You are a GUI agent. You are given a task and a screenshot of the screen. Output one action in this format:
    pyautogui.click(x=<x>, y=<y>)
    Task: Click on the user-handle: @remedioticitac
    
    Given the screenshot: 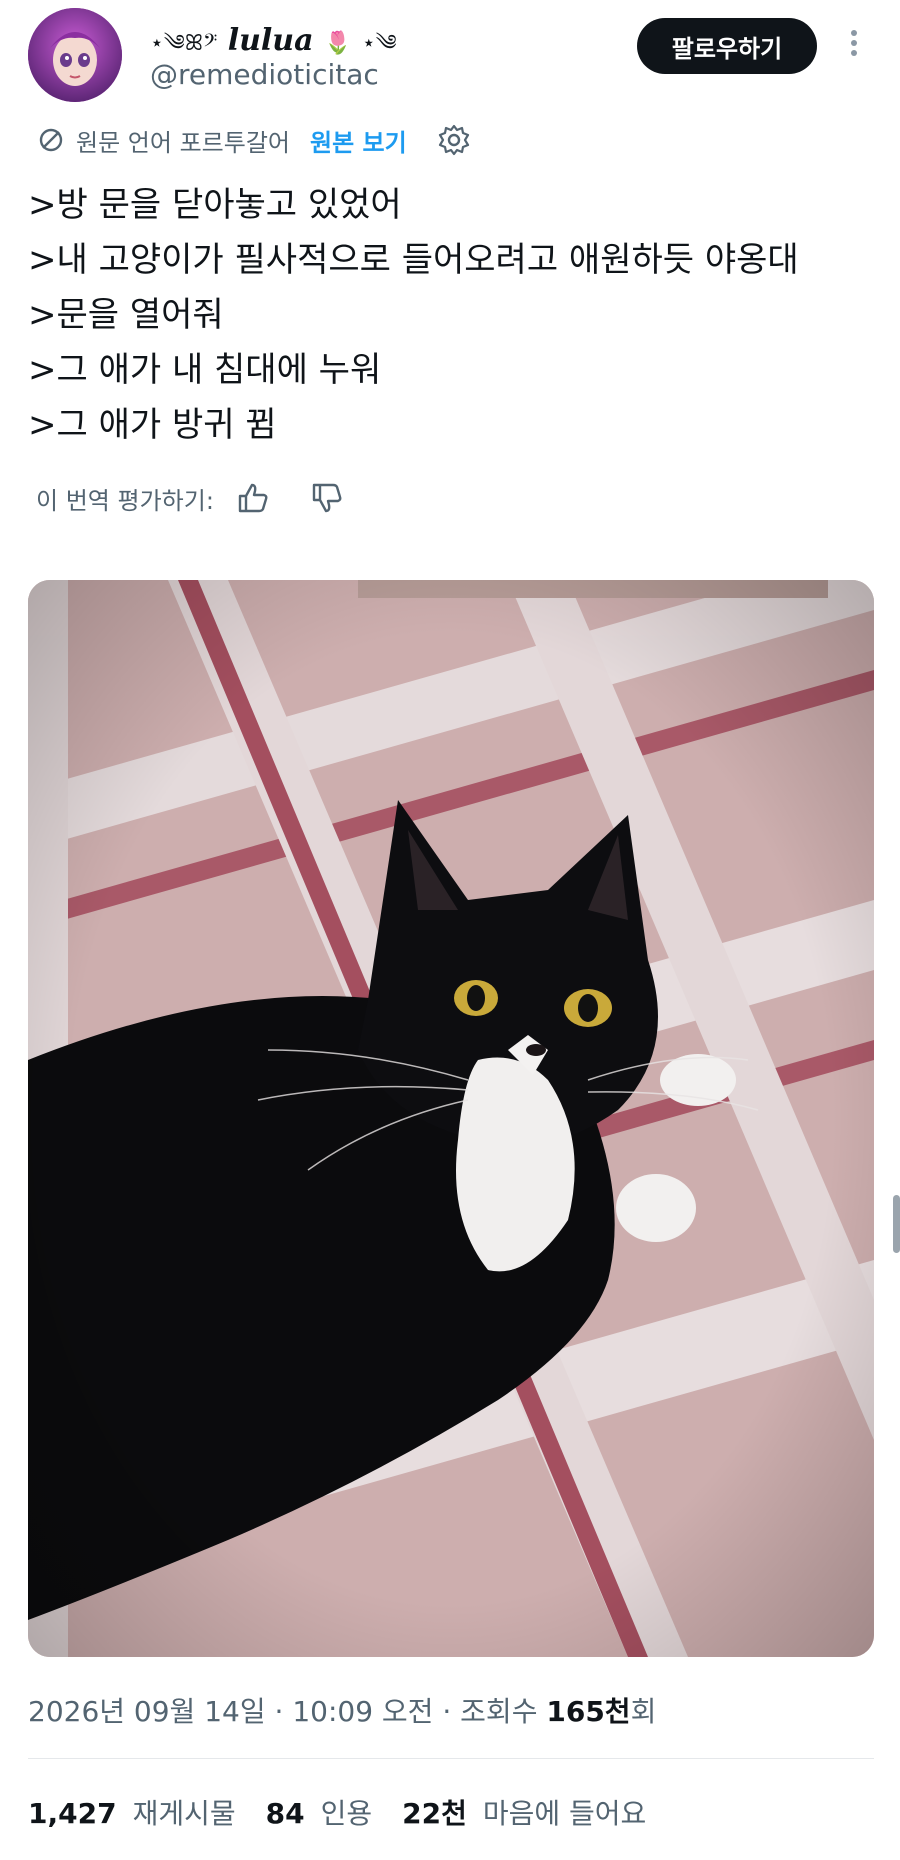 What is the action you would take?
    pyautogui.click(x=264, y=74)
    